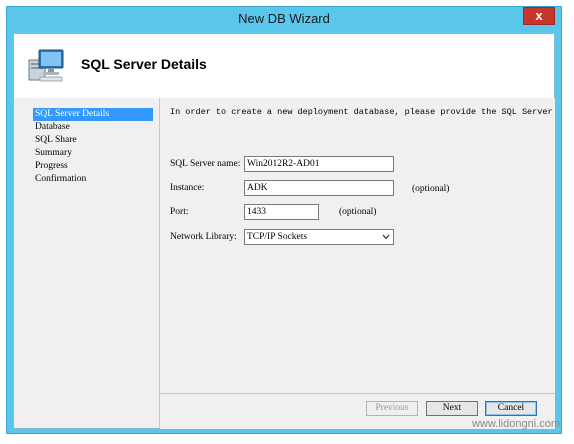 This screenshot has width=574, height=444. I want to click on network-library-label: Network Library:, so click(203, 237).